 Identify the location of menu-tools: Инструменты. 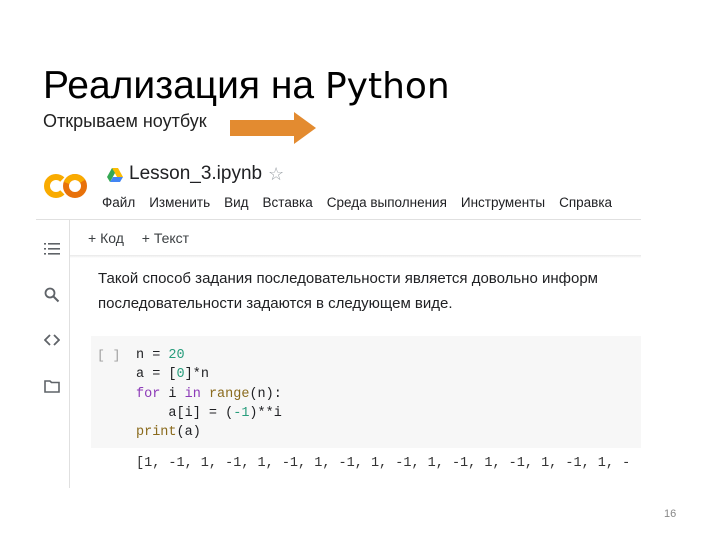
(503, 202).